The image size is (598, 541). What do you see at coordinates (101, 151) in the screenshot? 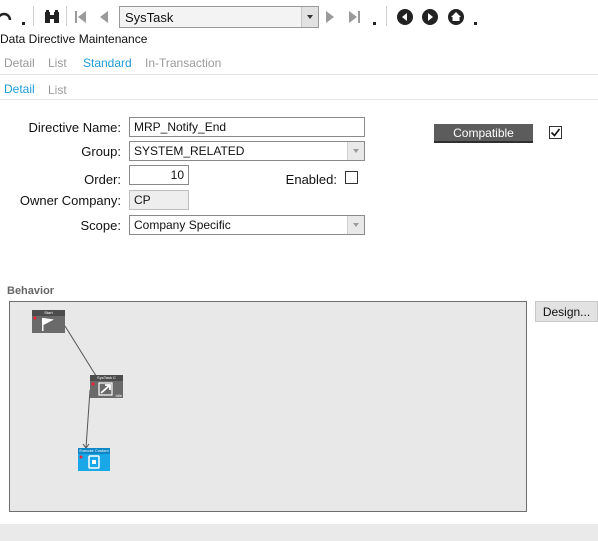
I see `group-label: Group:` at bounding box center [101, 151].